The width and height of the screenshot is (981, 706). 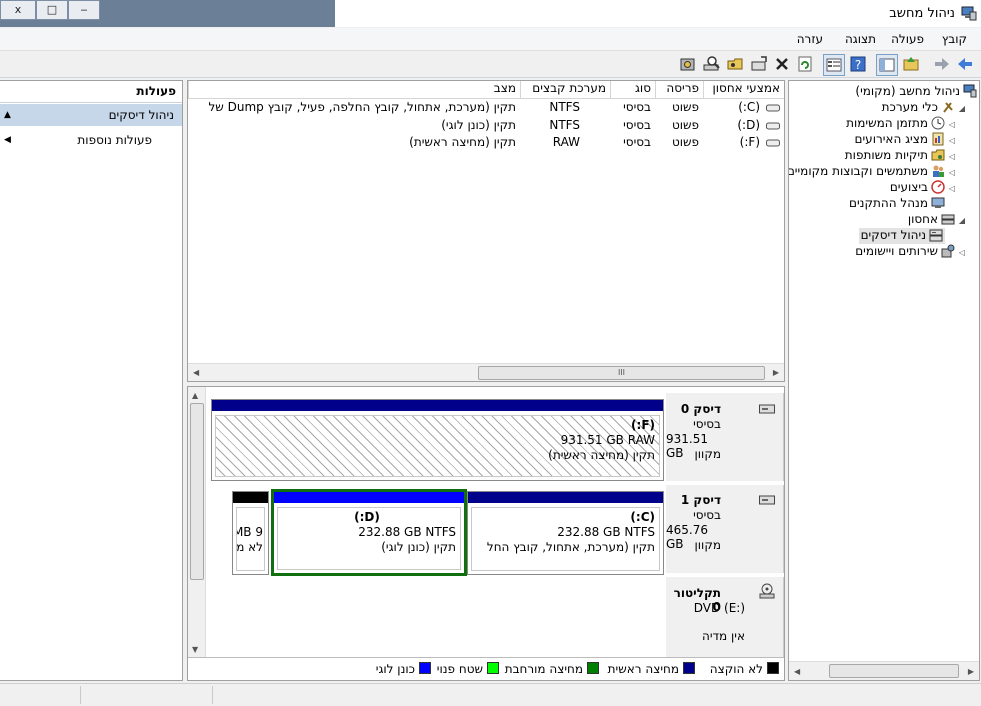 What do you see at coordinates (759, 64) in the screenshot?
I see `connect-disk-icon` at bounding box center [759, 64].